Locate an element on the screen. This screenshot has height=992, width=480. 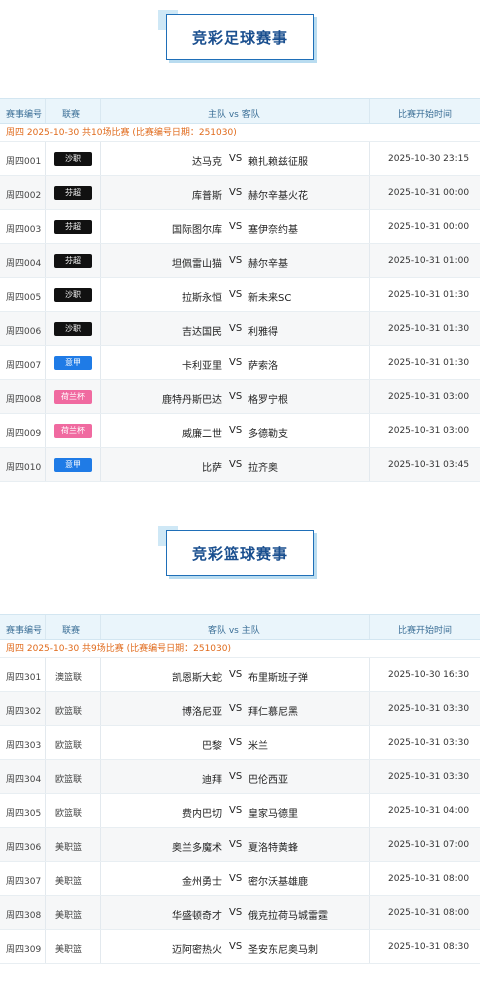
match-time: 2025-10-31 03:30 is located at coordinates (429, 743).